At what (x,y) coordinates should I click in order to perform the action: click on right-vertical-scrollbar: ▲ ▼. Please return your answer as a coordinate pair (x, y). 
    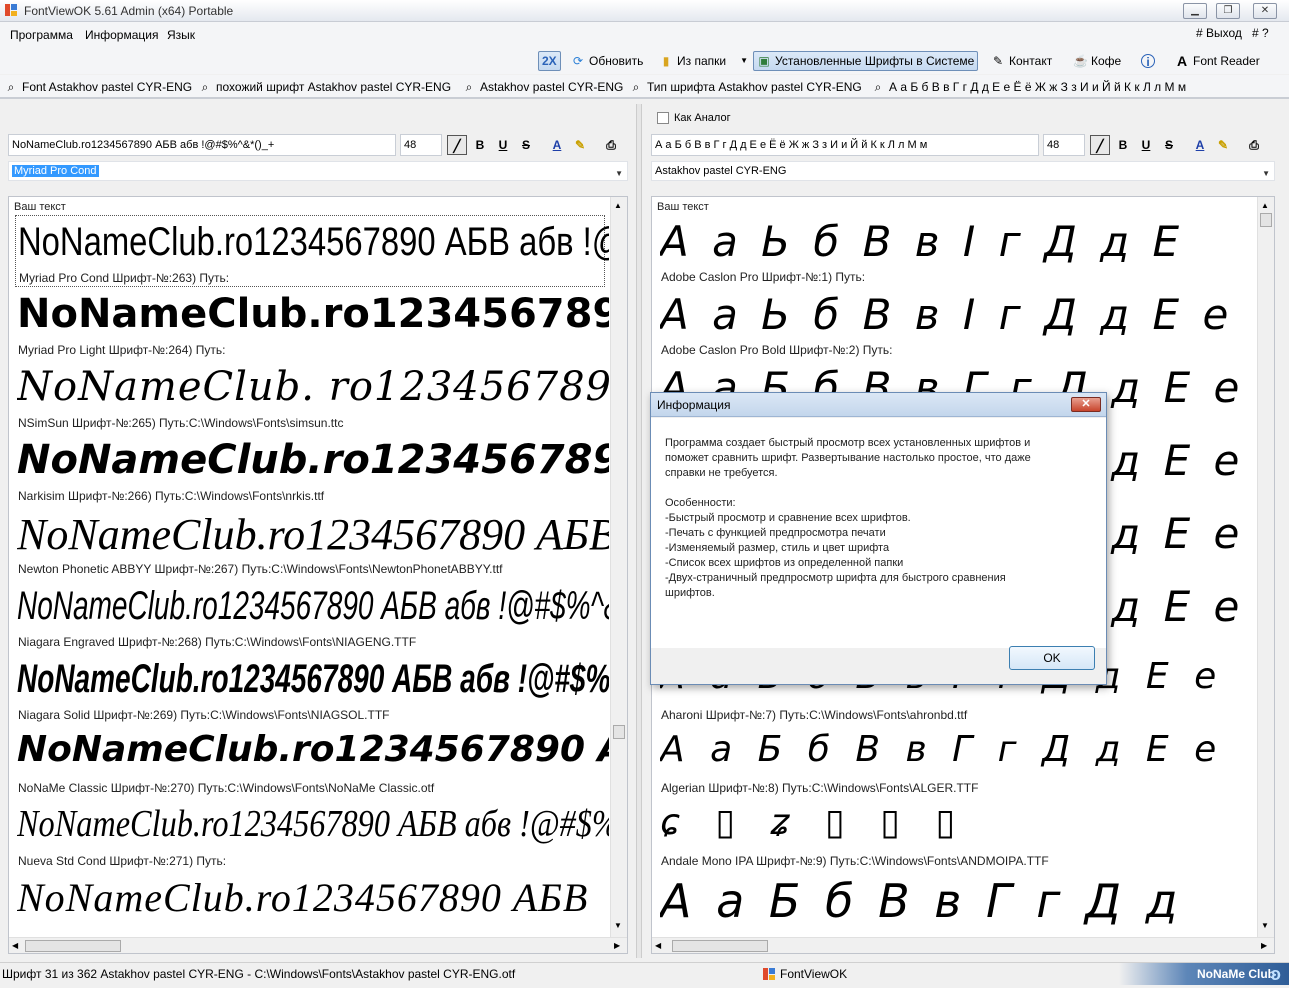
    Looking at the image, I should click on (1265, 567).